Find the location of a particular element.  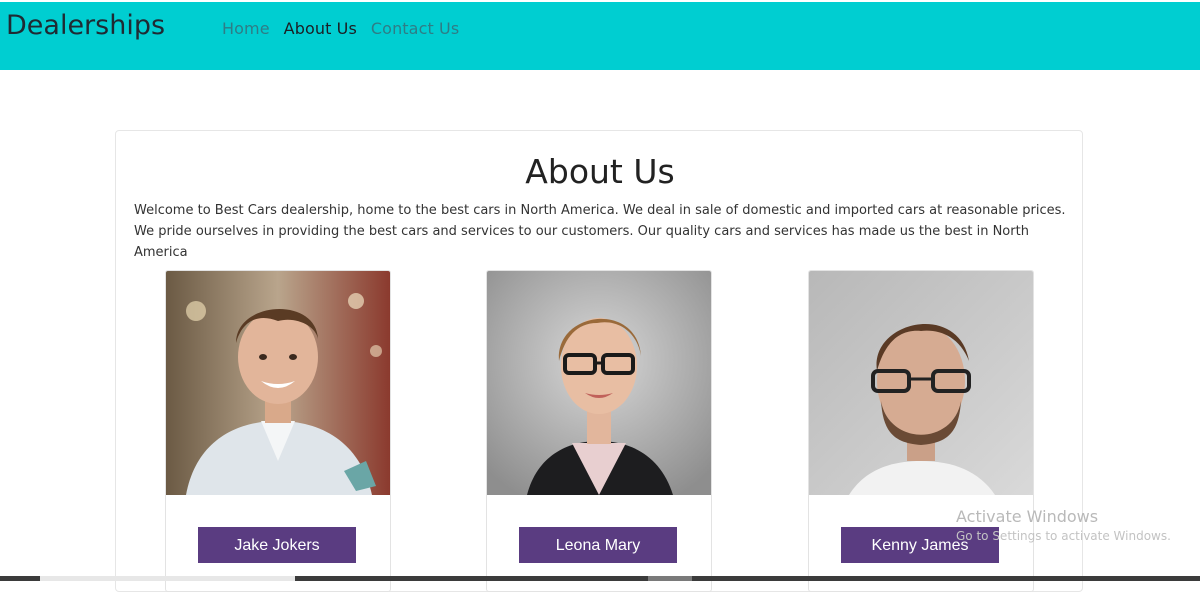

team-member-card: Kenny James is located at coordinates (921, 431).